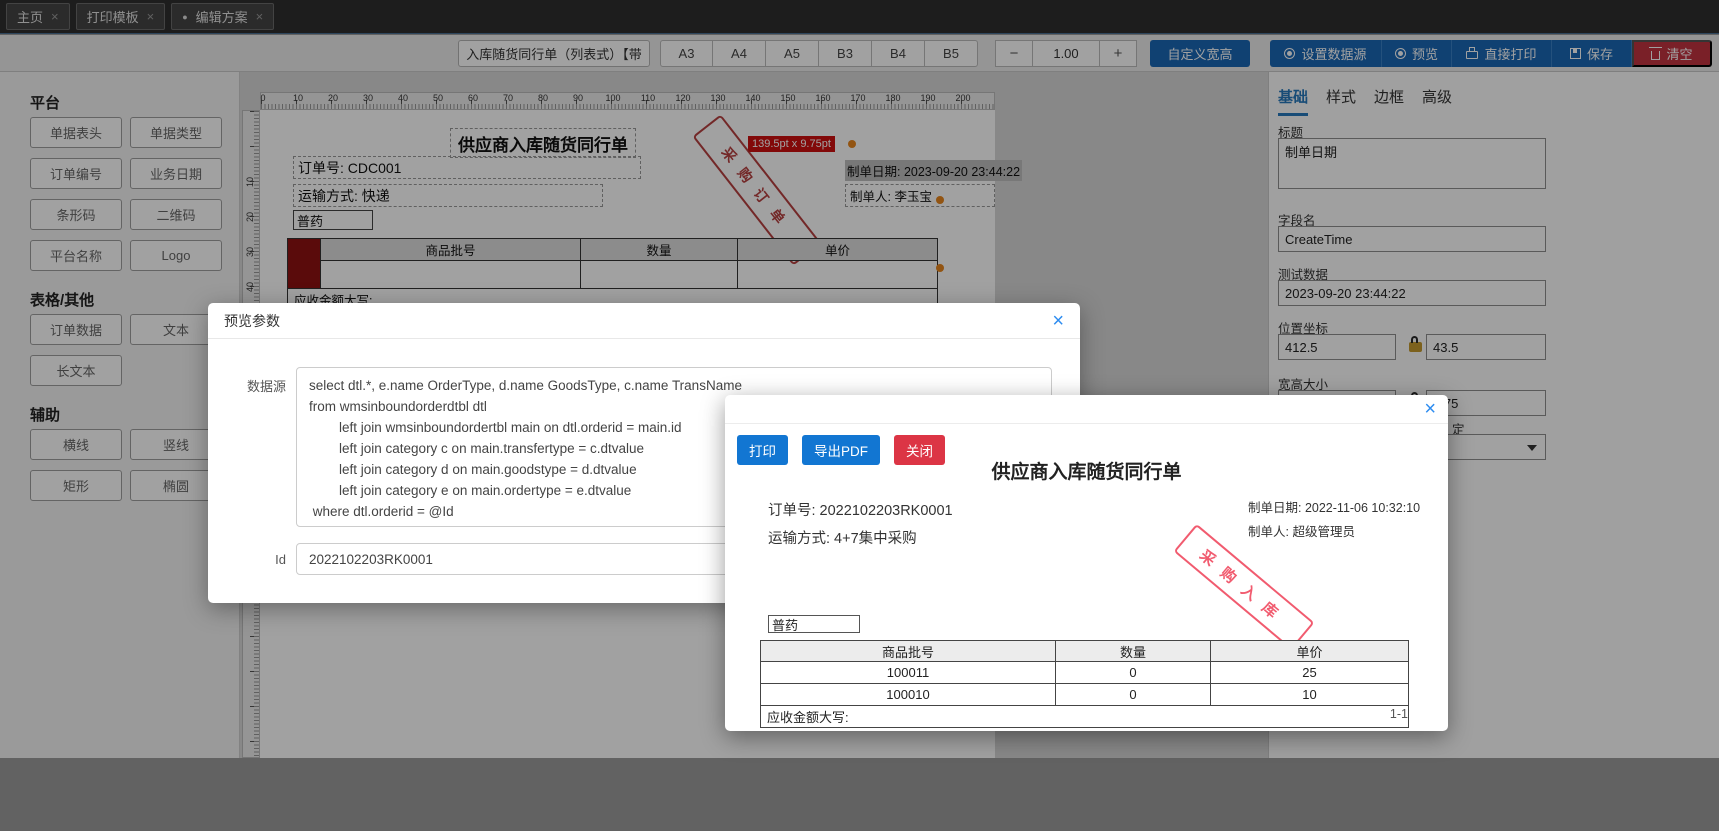  I want to click on preview-transport: 运输方式: 4+7集中采购, so click(842, 539).